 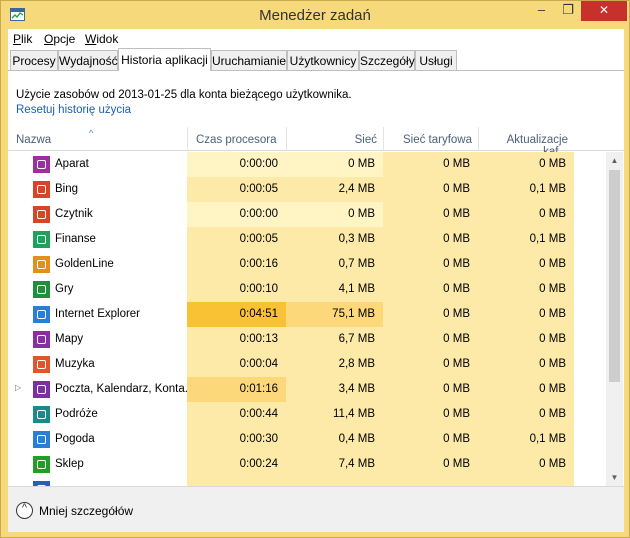 I want to click on app-name: Czytnik, so click(x=74, y=214).